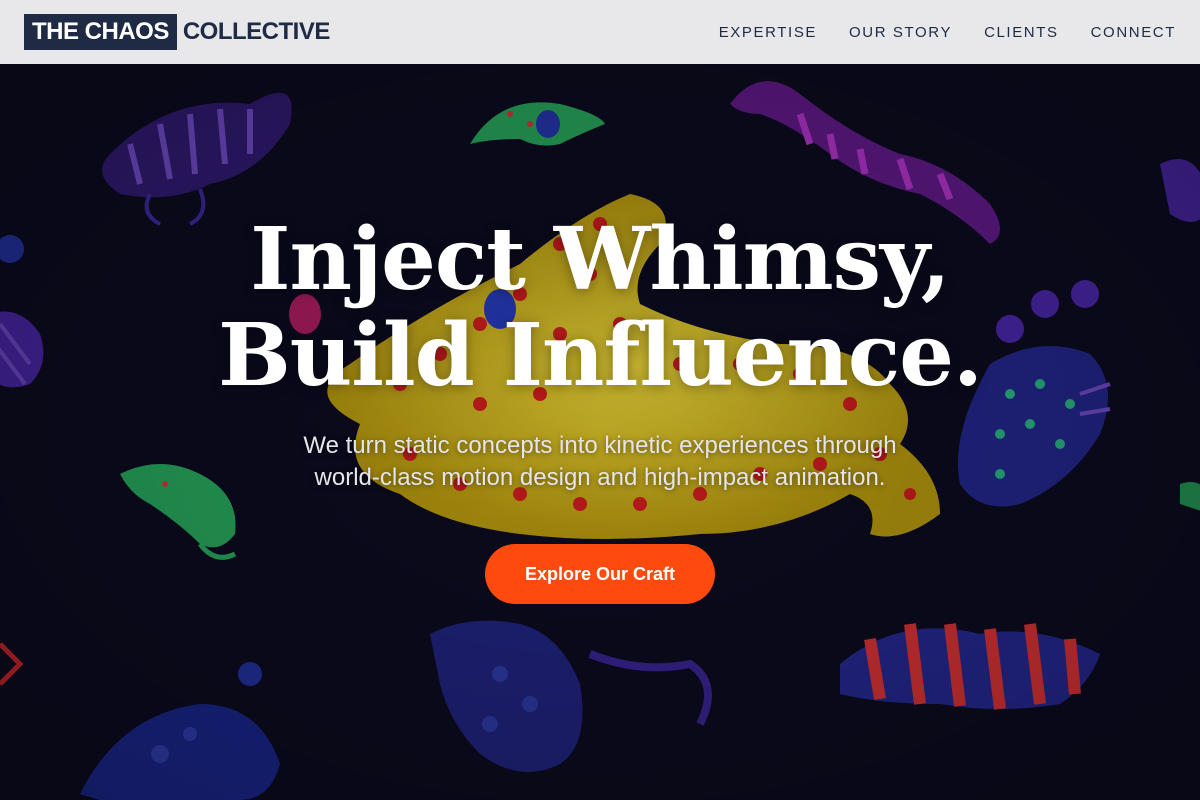 The height and width of the screenshot is (800, 1200). What do you see at coordinates (600, 574) in the screenshot?
I see `explore-our-craft-button: Explore Our Craft` at bounding box center [600, 574].